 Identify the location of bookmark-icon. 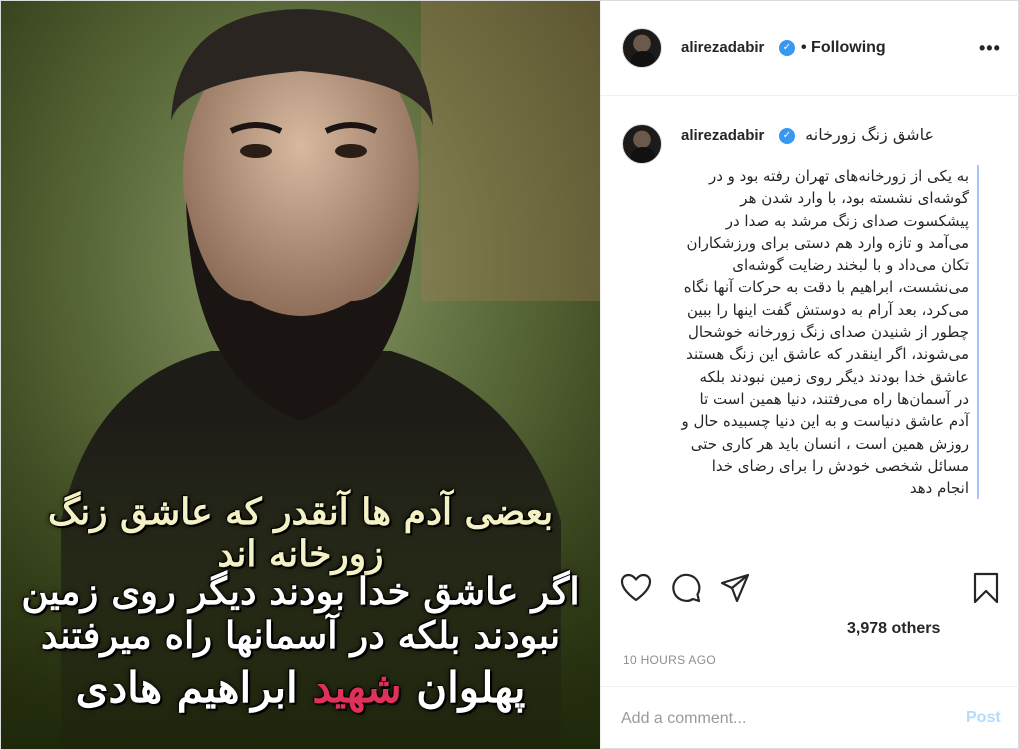
(986, 588).